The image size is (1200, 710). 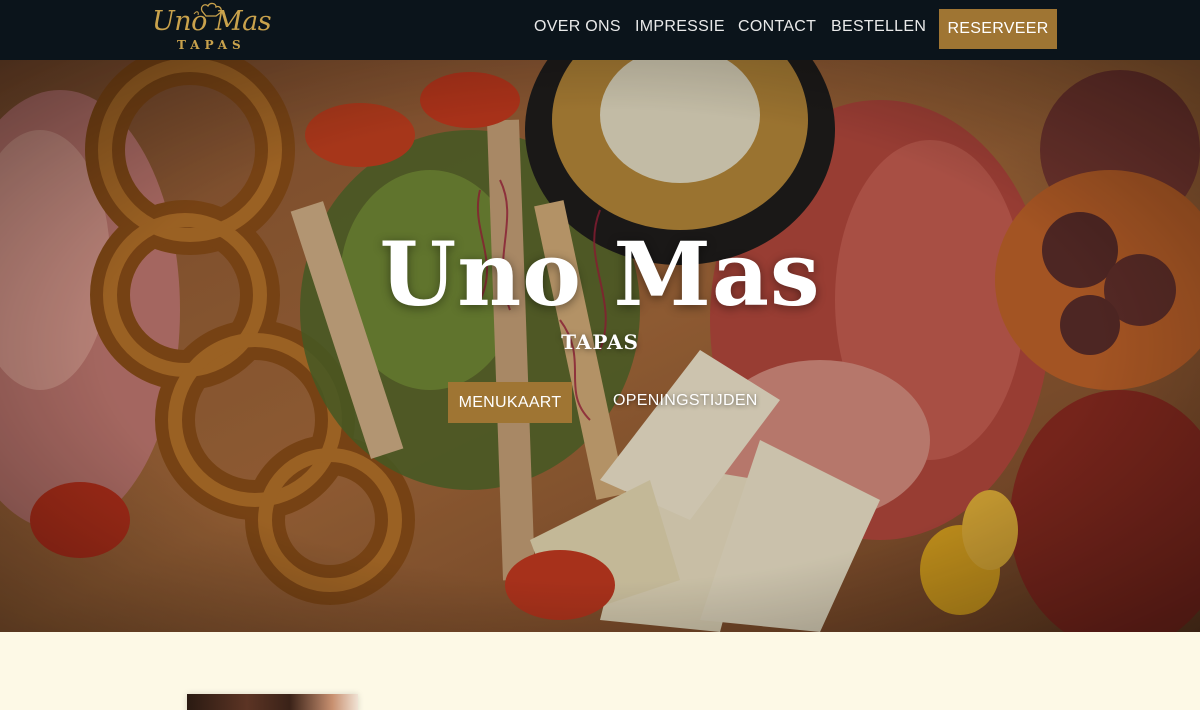 What do you see at coordinates (600, 342) in the screenshot?
I see `hero-subtitle: TAPAS` at bounding box center [600, 342].